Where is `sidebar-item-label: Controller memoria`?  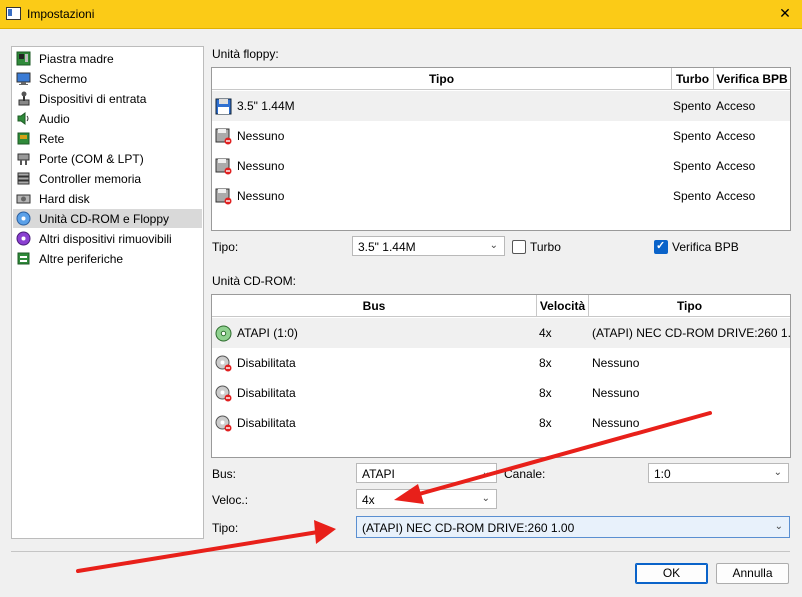 sidebar-item-label: Controller memoria is located at coordinates (90, 179).